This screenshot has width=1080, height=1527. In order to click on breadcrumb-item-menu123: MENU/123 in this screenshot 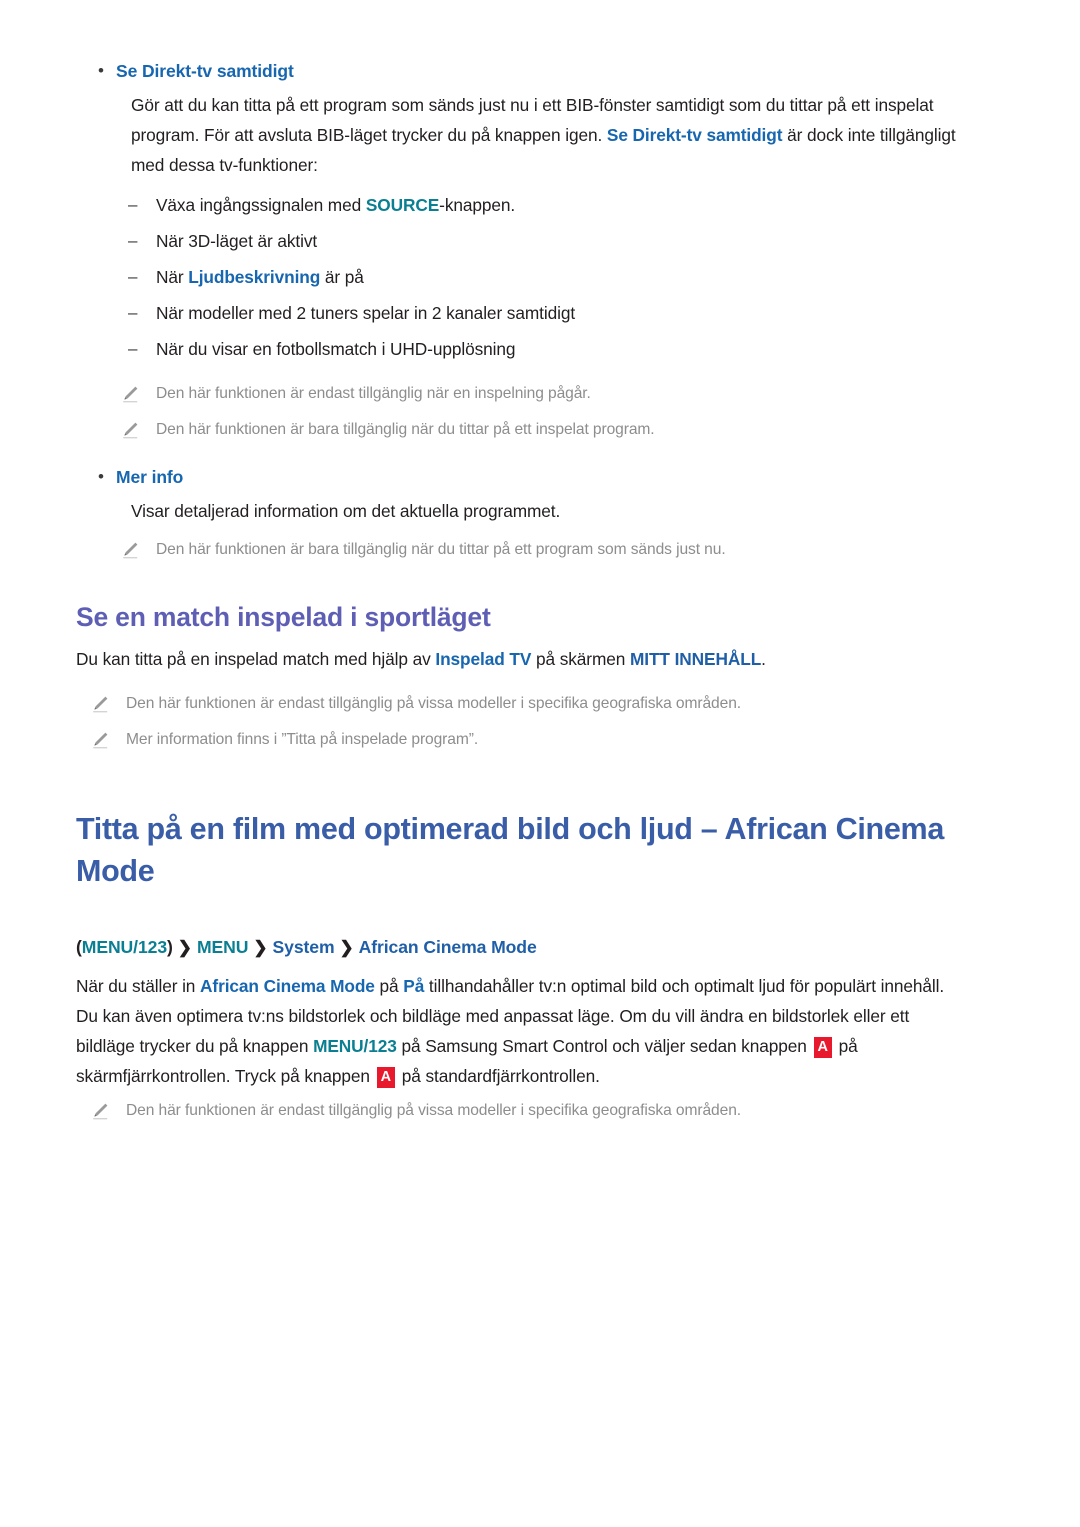, I will do `click(124, 947)`.